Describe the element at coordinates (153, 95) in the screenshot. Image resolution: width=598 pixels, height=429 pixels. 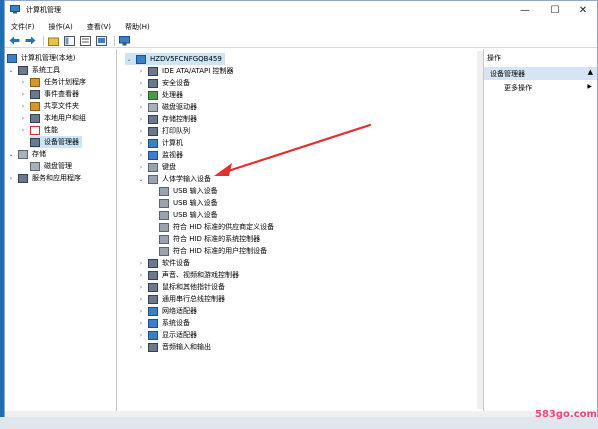
I see `processor-icon` at that location.